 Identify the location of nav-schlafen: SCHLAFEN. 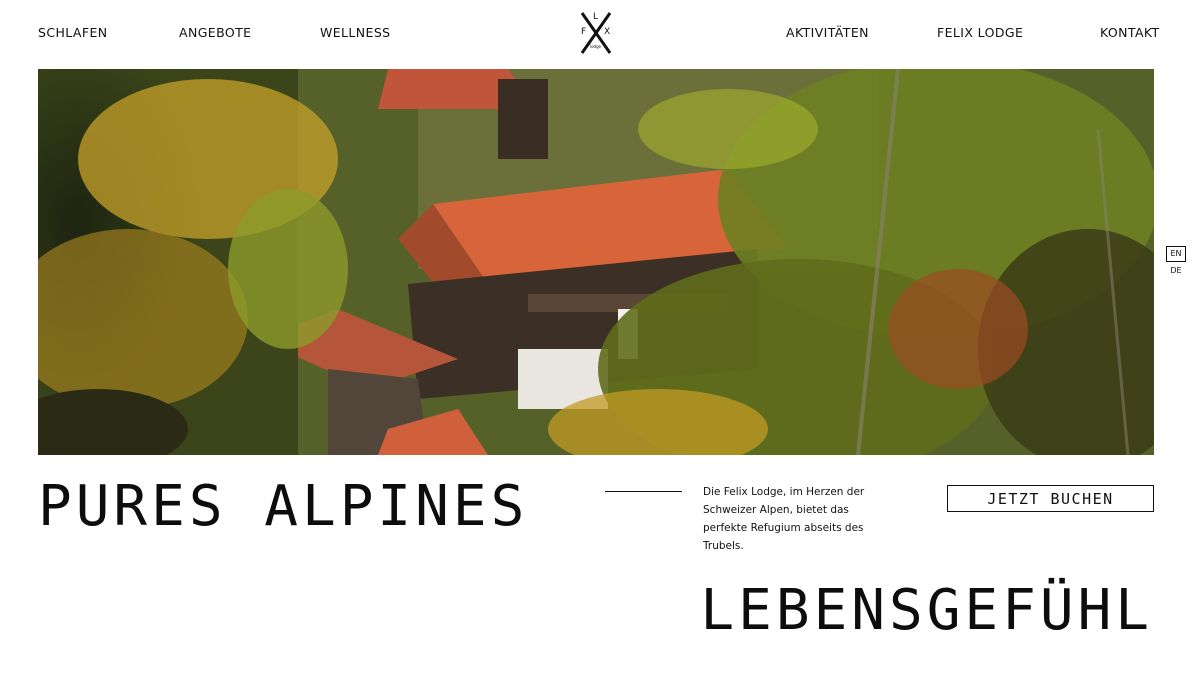
(73, 32).